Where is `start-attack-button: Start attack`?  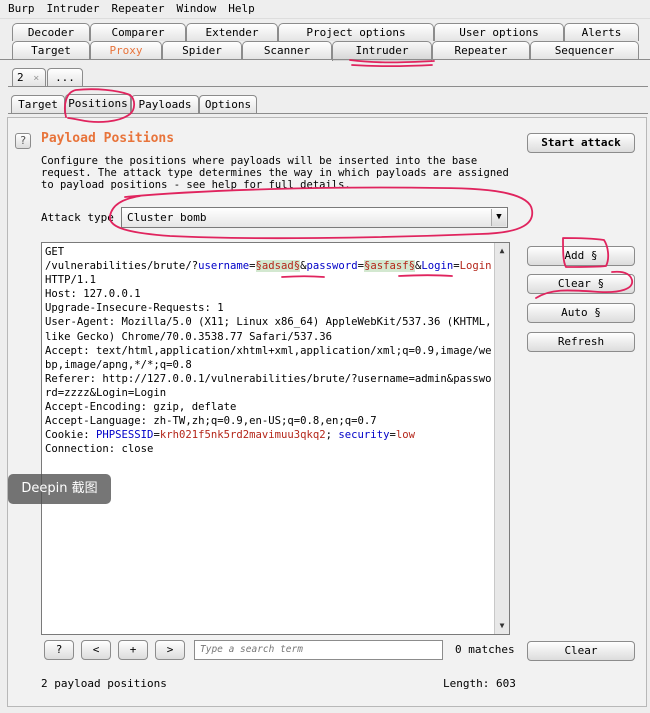
start-attack-button: Start attack is located at coordinates (581, 143).